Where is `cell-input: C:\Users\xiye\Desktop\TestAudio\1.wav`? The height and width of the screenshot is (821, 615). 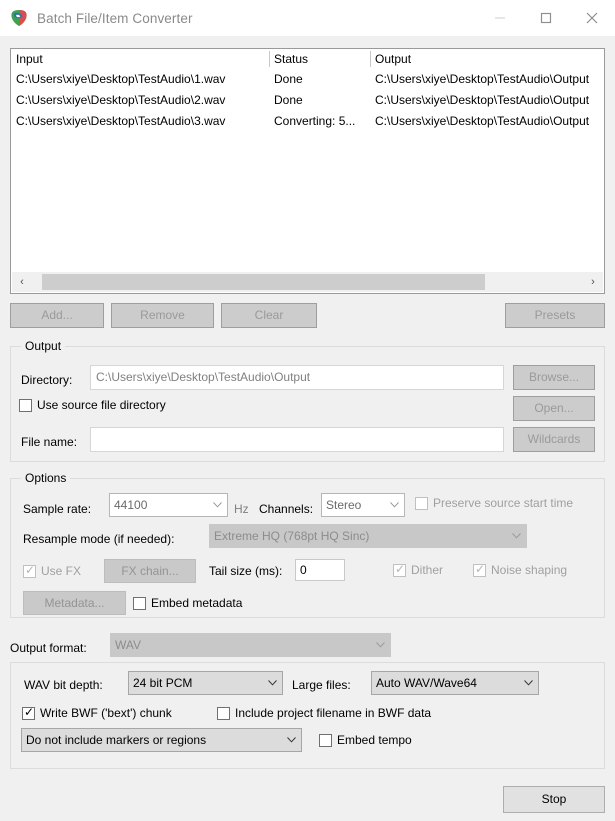 cell-input: C:\Users\xiye\Desktop\TestAudio\1.wav is located at coordinates (121, 79).